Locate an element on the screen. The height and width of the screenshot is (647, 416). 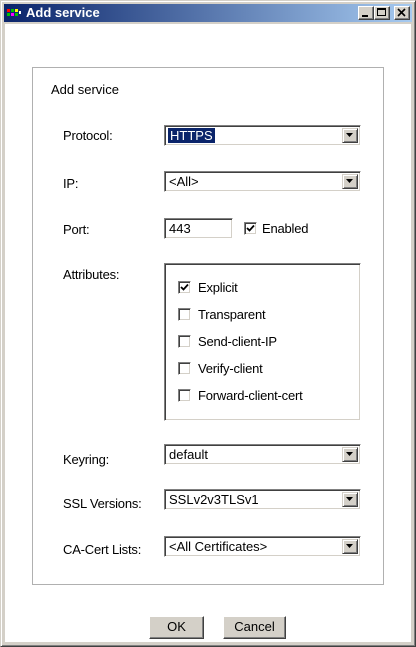
ca-cert-lists-dropdown-button is located at coordinates (350, 546).